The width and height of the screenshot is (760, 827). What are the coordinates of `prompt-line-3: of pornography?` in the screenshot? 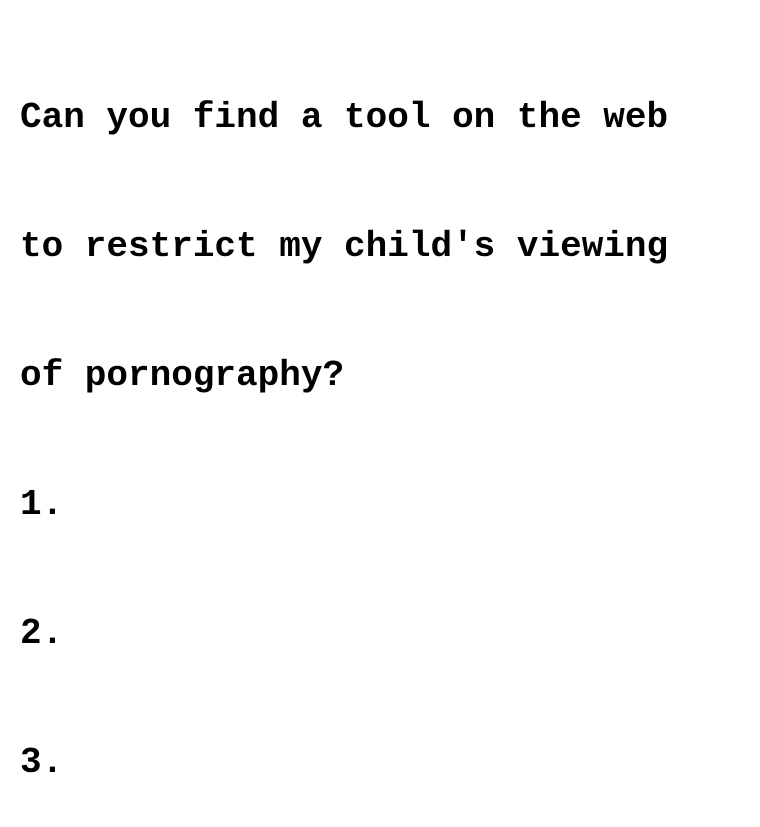 It's located at (182, 375).